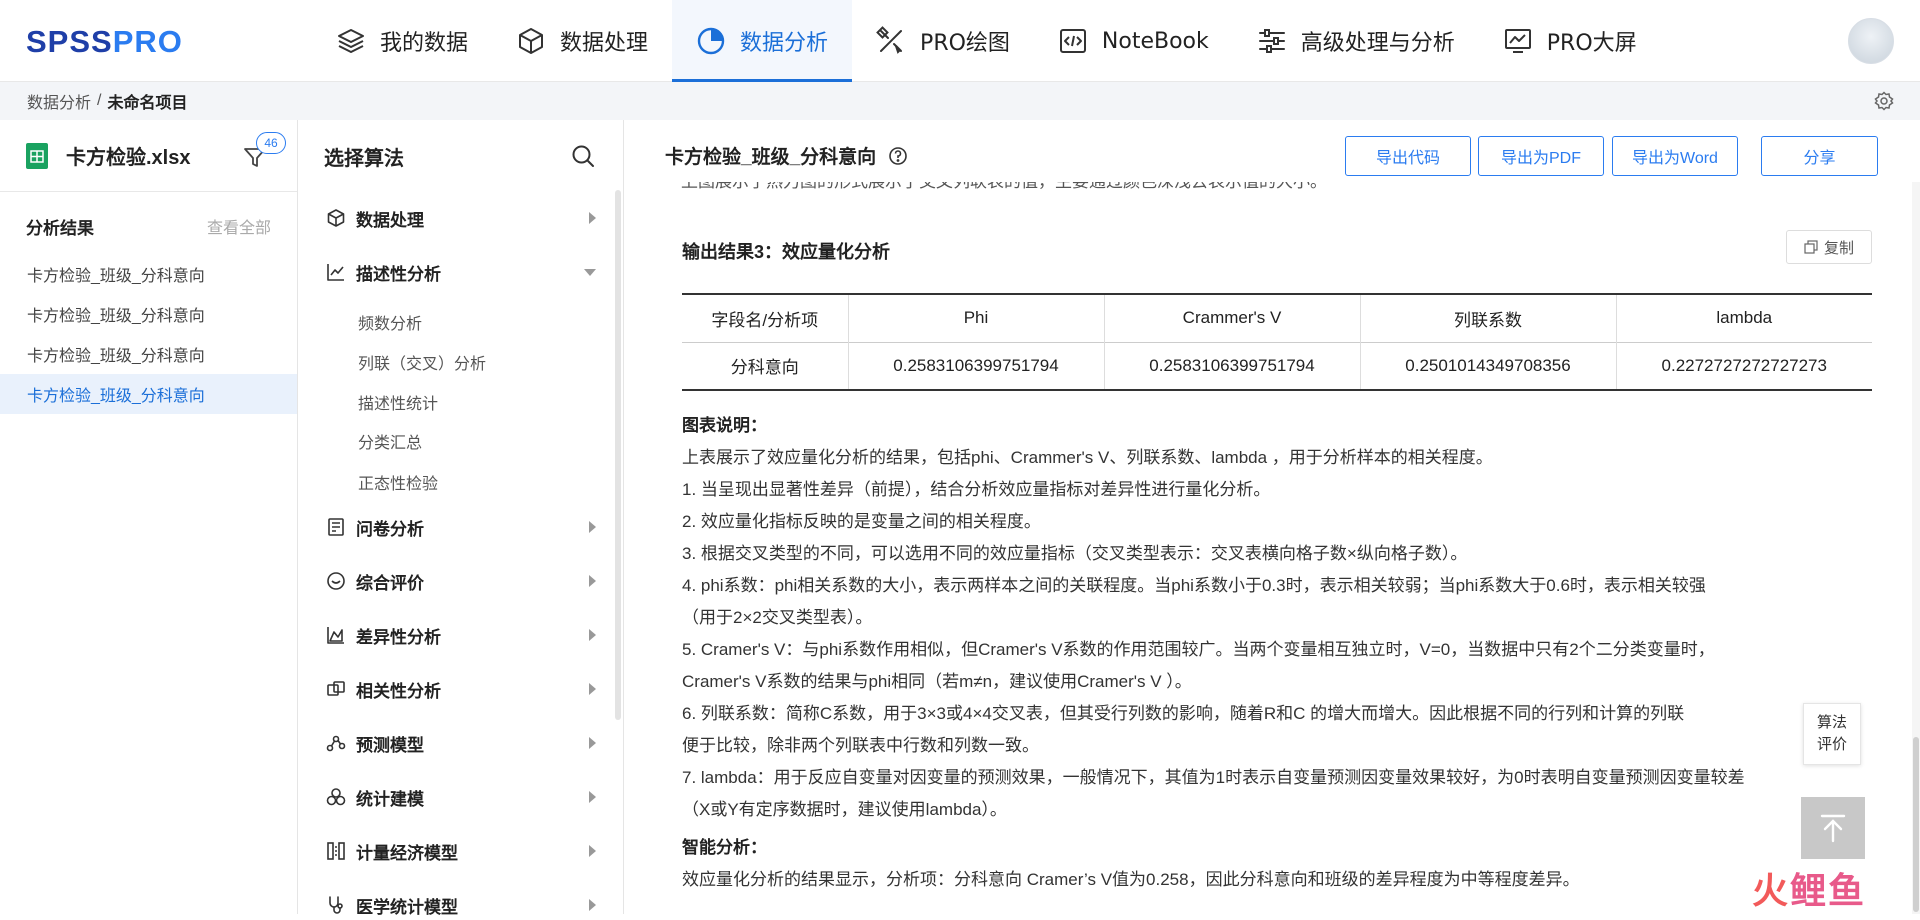 The height and width of the screenshot is (920, 1920). What do you see at coordinates (1004, 187) in the screenshot?
I see `partial-text-line: 上图展示了热力图的形式展示了交叉列联表的值，主要通过颜色深浅去表示值的大小。` at bounding box center [1004, 187].